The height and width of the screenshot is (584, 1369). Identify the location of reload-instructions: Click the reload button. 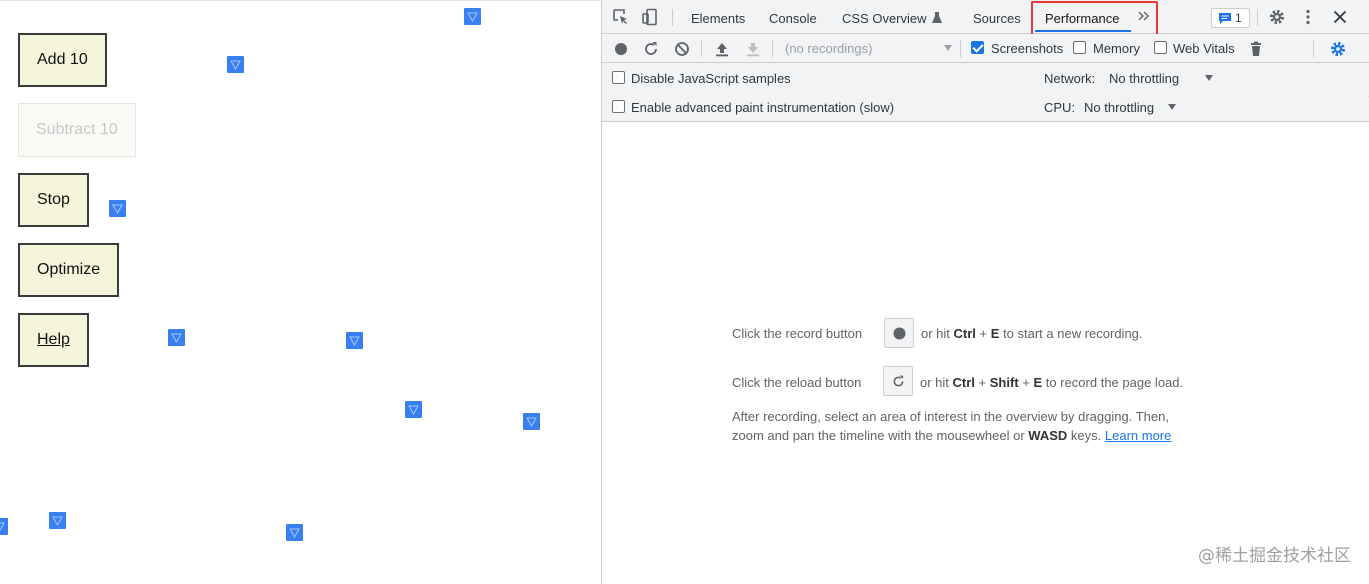
(796, 382).